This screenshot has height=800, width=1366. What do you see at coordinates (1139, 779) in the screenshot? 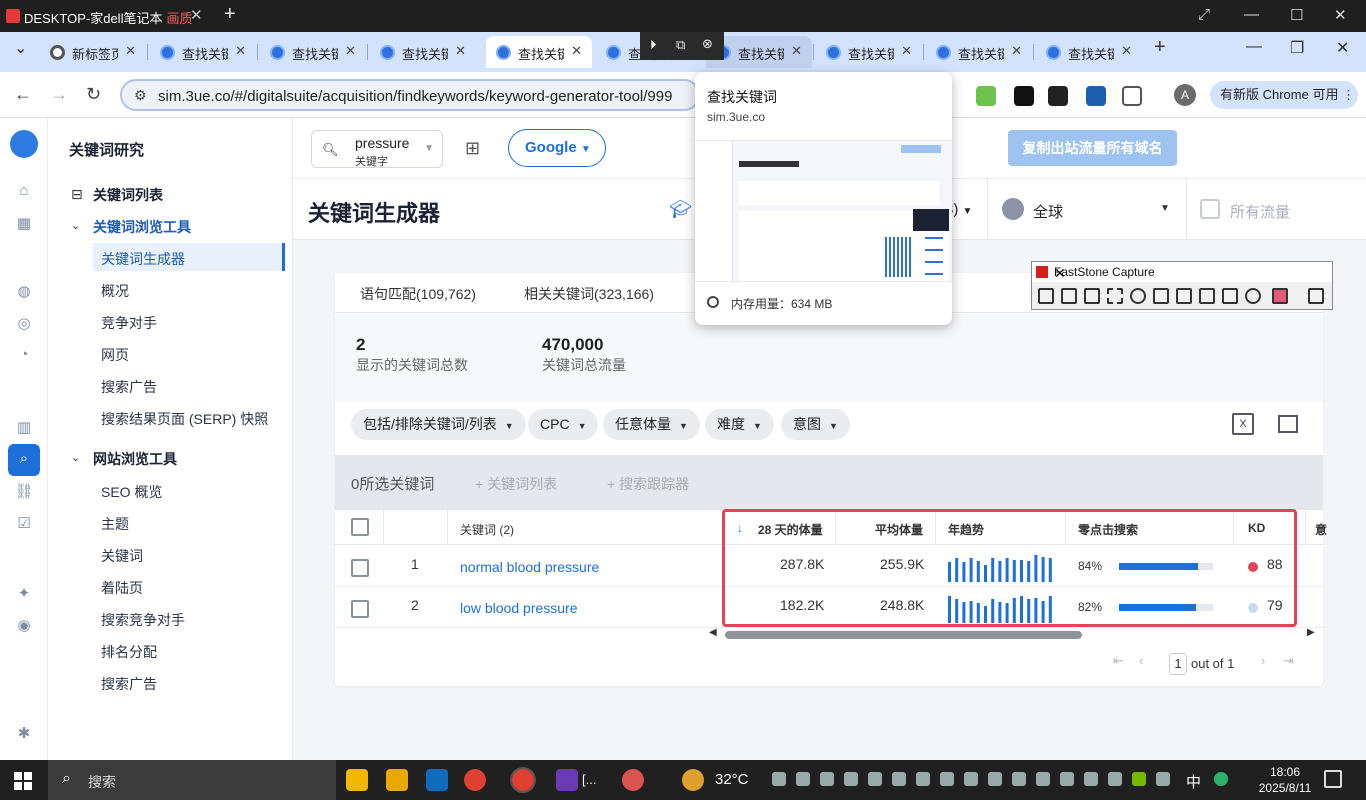
I see `nvidia-icon` at bounding box center [1139, 779].